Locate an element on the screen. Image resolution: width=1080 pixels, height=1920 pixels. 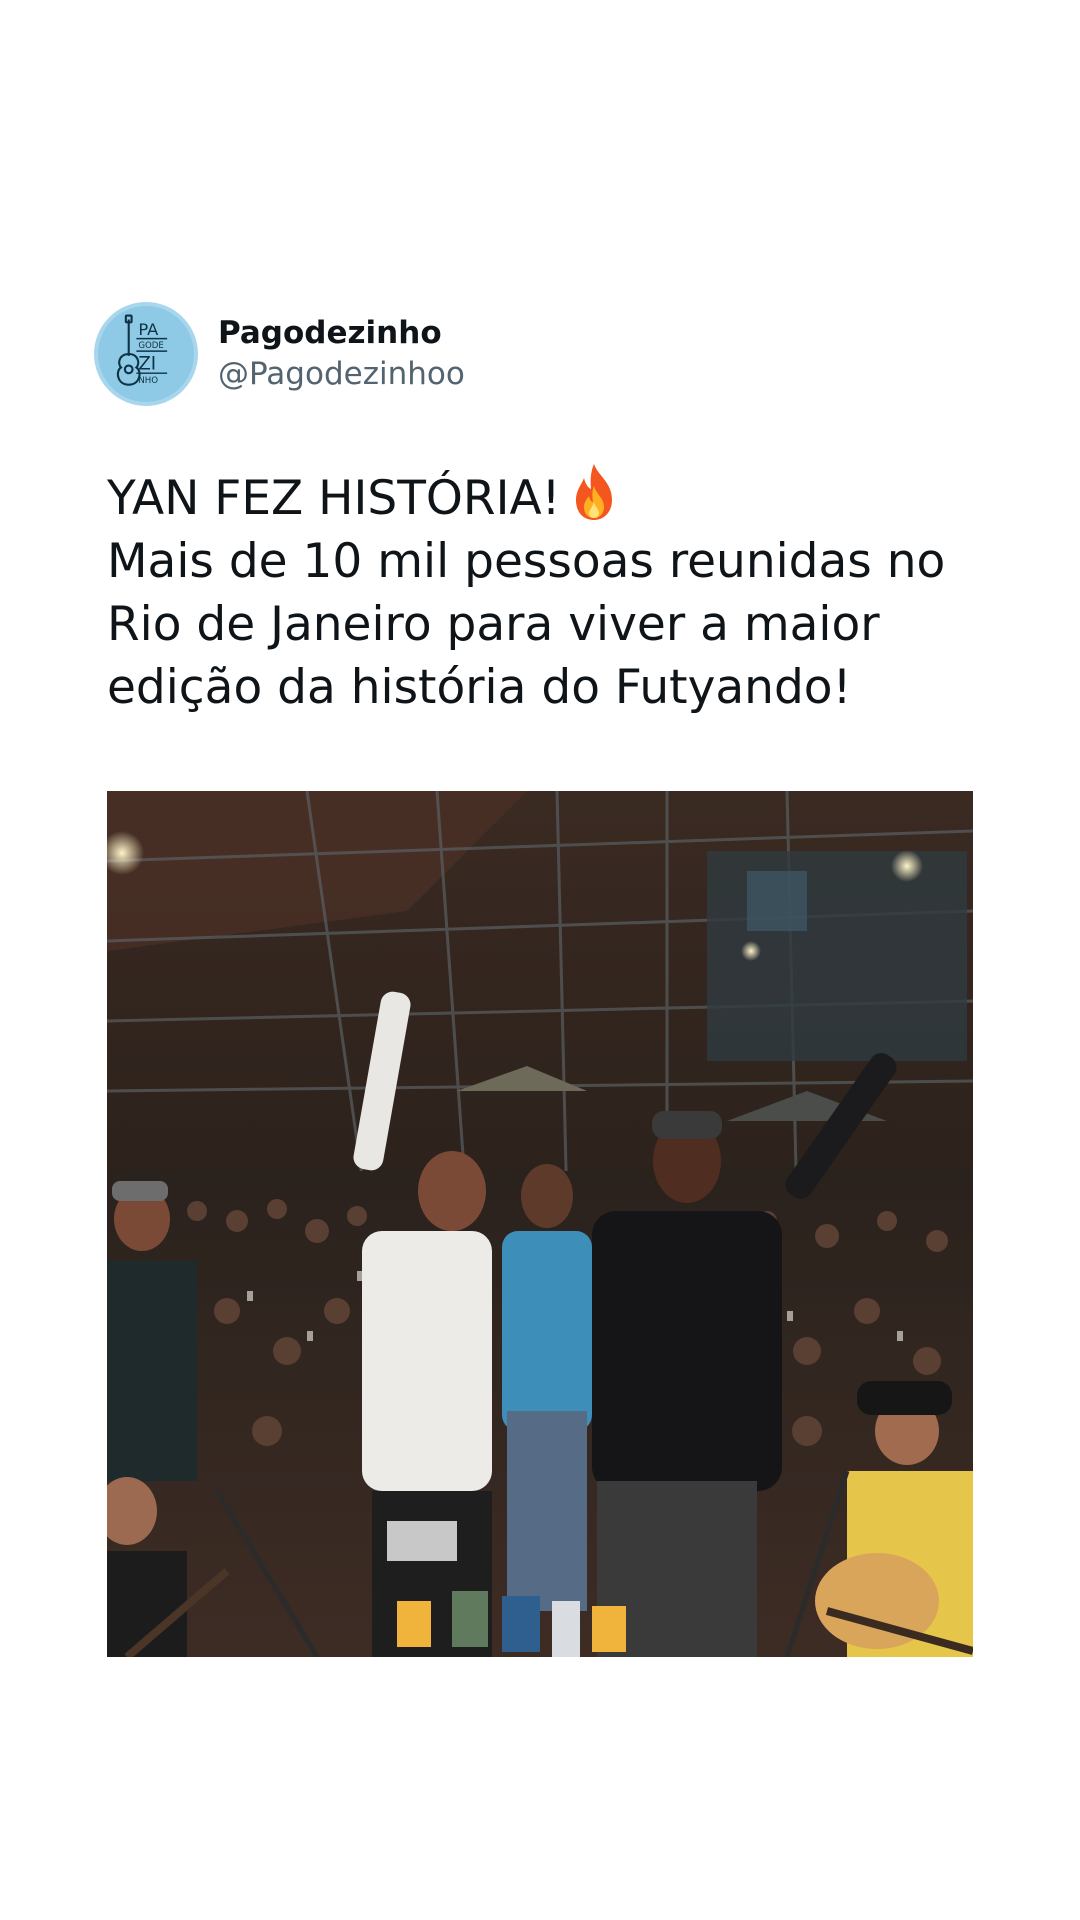
post-headline: YAN FEZ HISTÓRIA! is located at coordinates (334, 498).